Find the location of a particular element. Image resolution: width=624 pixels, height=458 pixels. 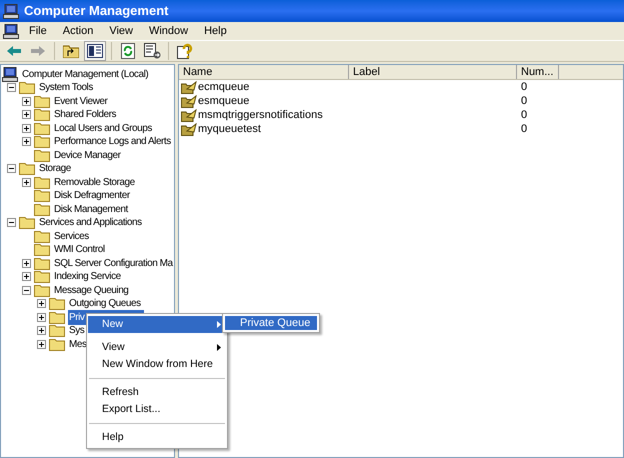

menu-item: Help is located at coordinates (215, 31).